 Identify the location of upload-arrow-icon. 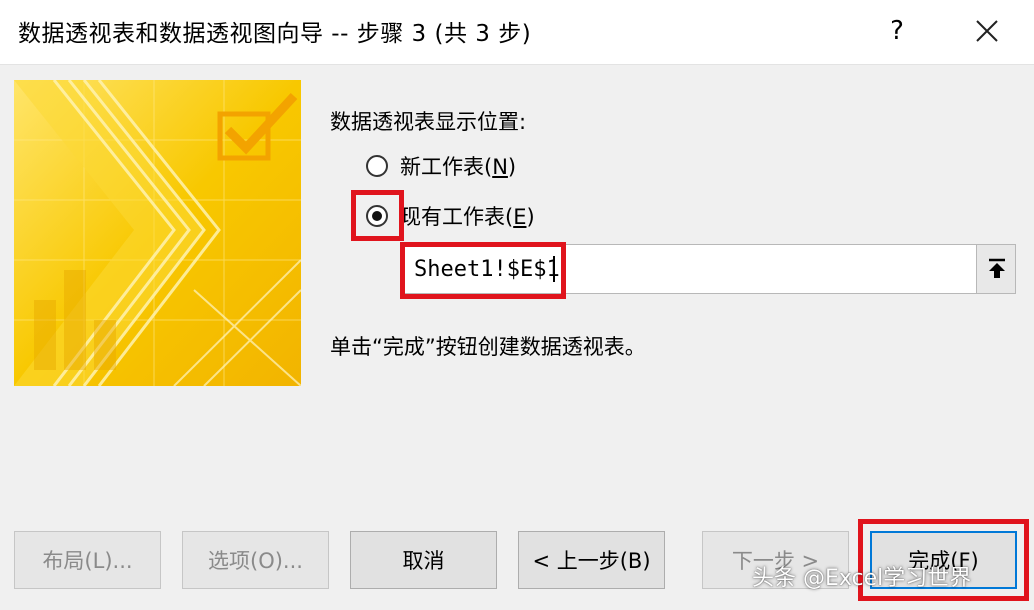
(997, 268).